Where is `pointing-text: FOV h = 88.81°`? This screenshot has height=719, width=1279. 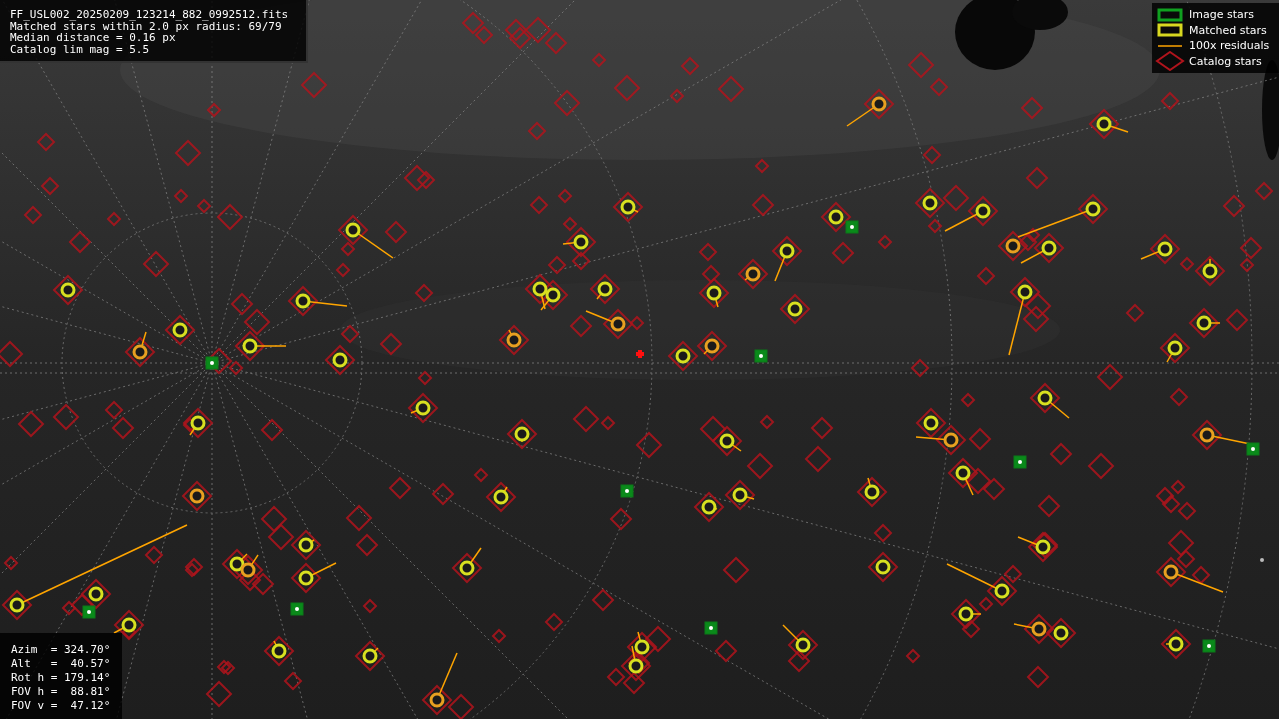 pointing-text: FOV h = 88.81° is located at coordinates (61, 692).